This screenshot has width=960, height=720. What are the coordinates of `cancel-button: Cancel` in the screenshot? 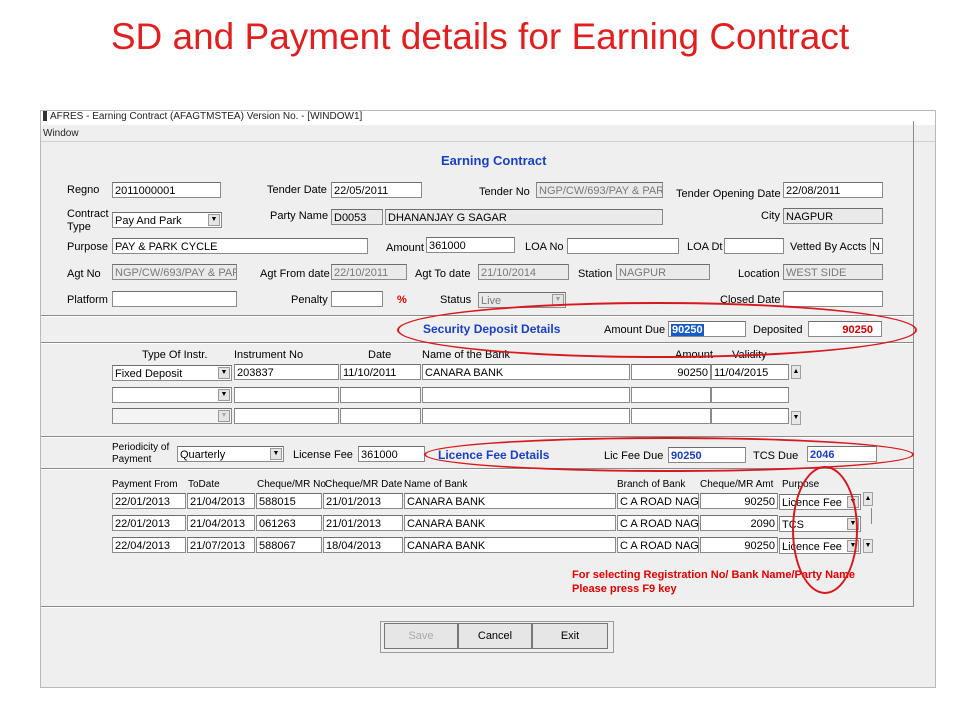 It's located at (495, 636).